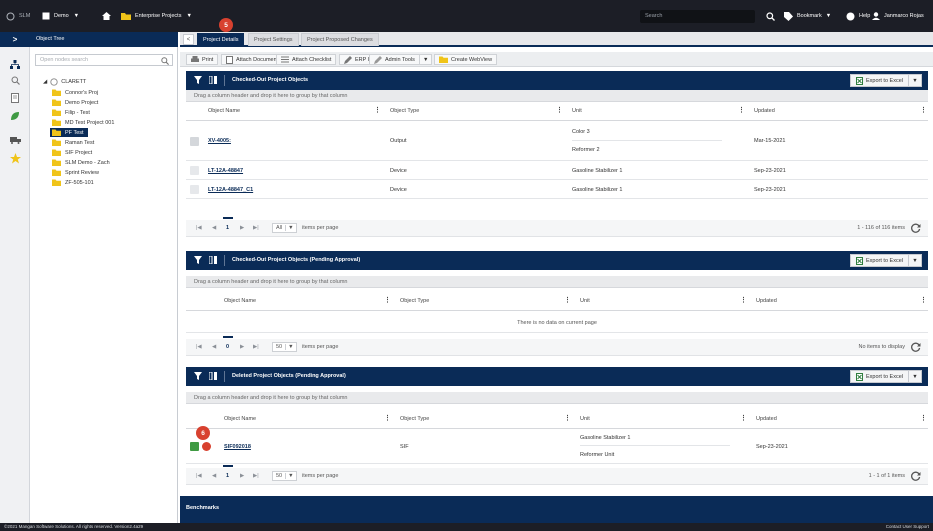 Image resolution: width=933 pixels, height=531 pixels. Describe the element at coordinates (256, 347) in the screenshot. I see `last-page-button: ▶|` at that location.